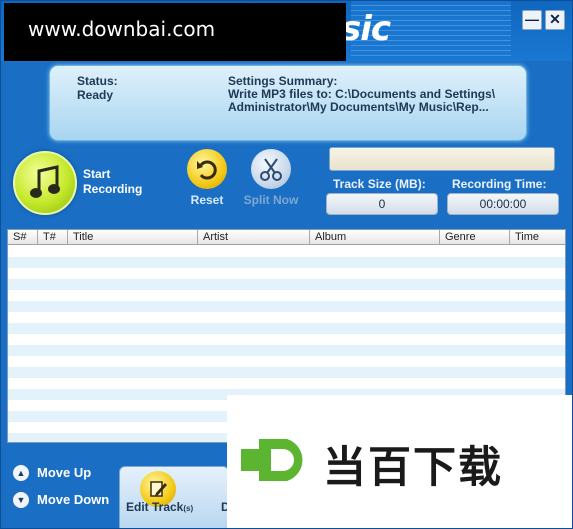  What do you see at coordinates (366, 29) in the screenshot?
I see `app-title: sic` at bounding box center [366, 29].